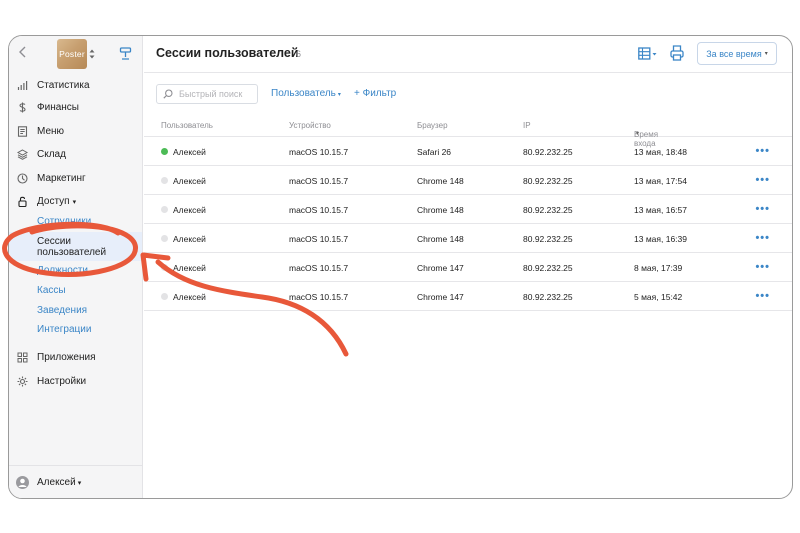 This screenshot has height=533, width=800. I want to click on user-name: Алексей ▾, so click(59, 482).